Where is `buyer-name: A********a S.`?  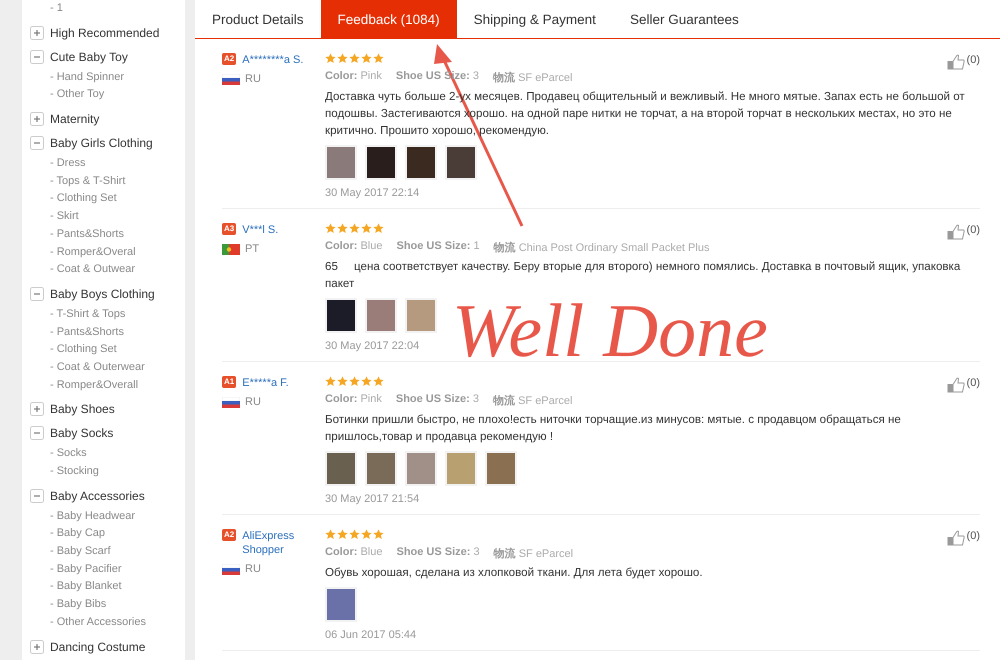
buyer-name: A********a S. is located at coordinates (273, 60).